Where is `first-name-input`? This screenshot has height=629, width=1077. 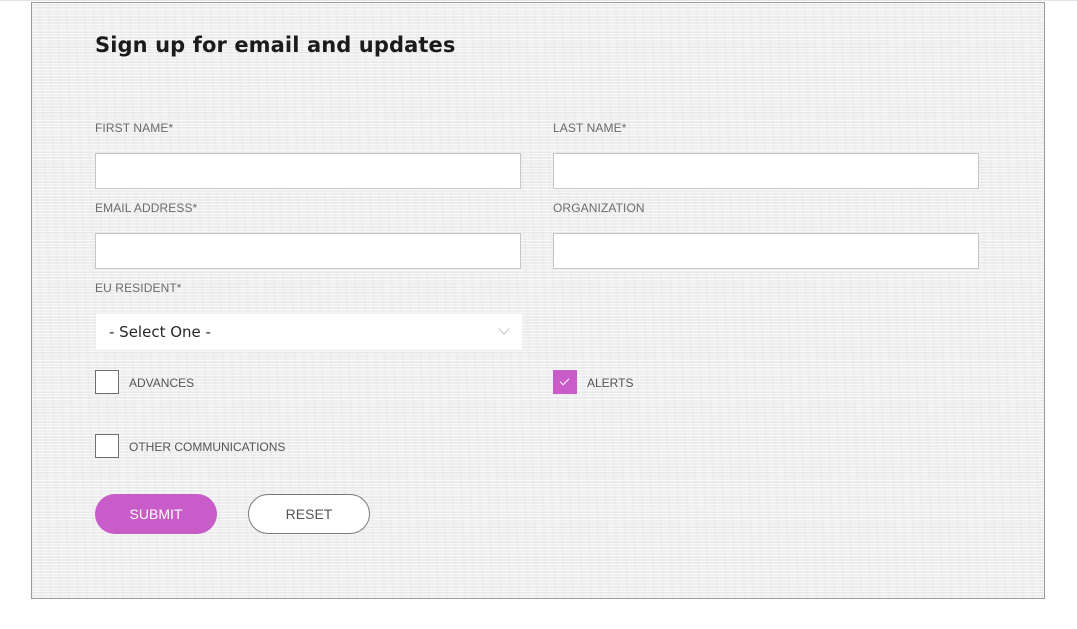
first-name-input is located at coordinates (308, 171).